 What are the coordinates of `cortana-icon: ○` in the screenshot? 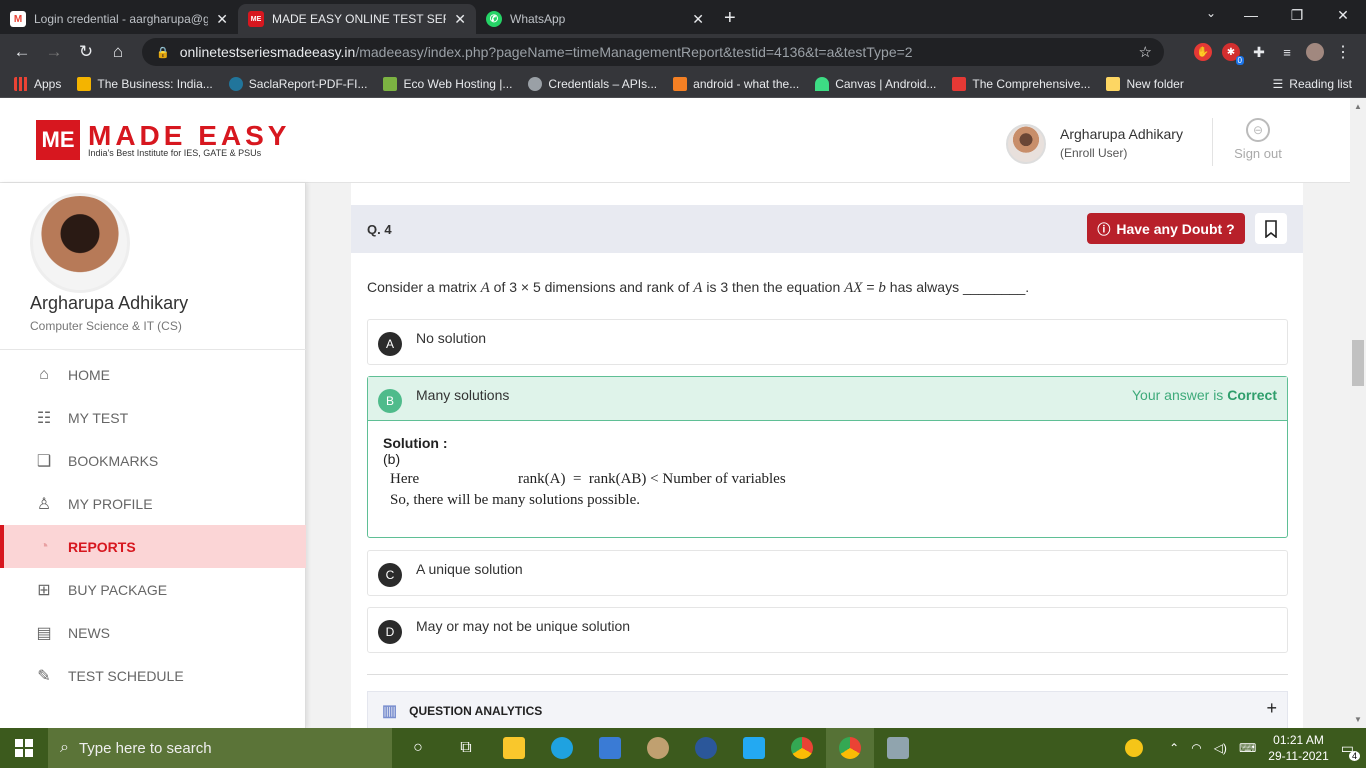 It's located at (418, 748).